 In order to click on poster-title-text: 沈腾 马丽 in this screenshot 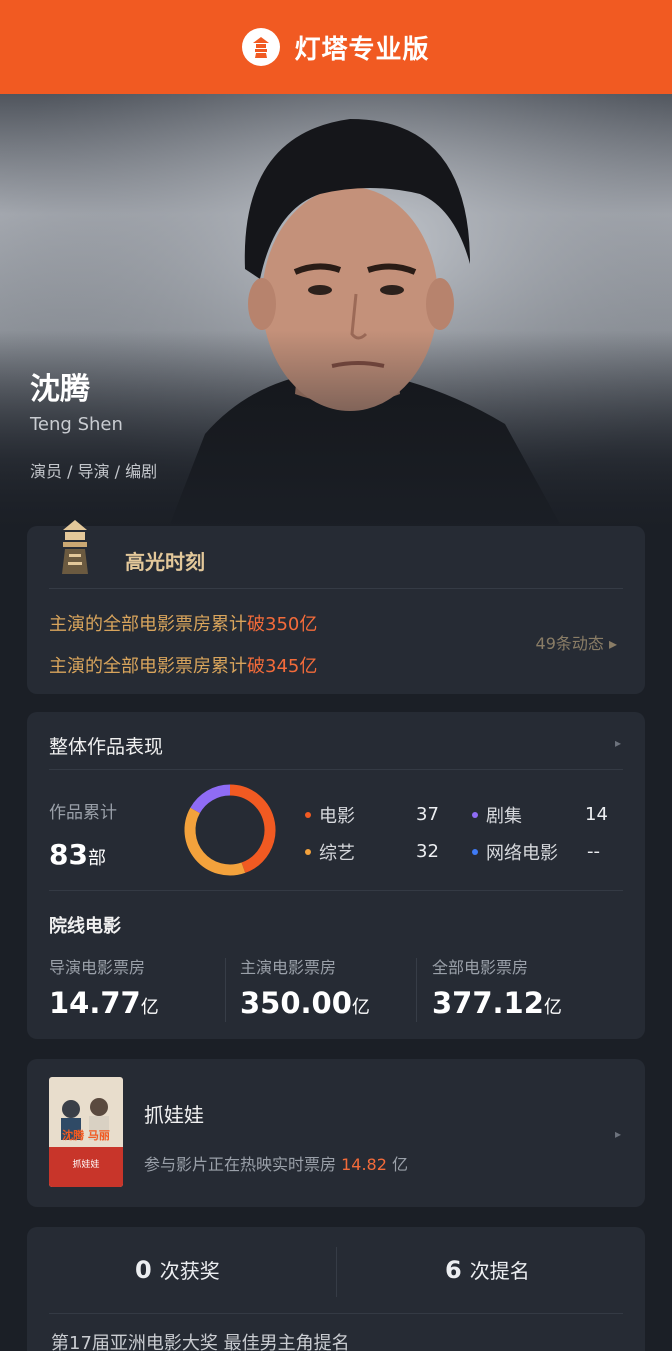, I will do `click(86, 1135)`.